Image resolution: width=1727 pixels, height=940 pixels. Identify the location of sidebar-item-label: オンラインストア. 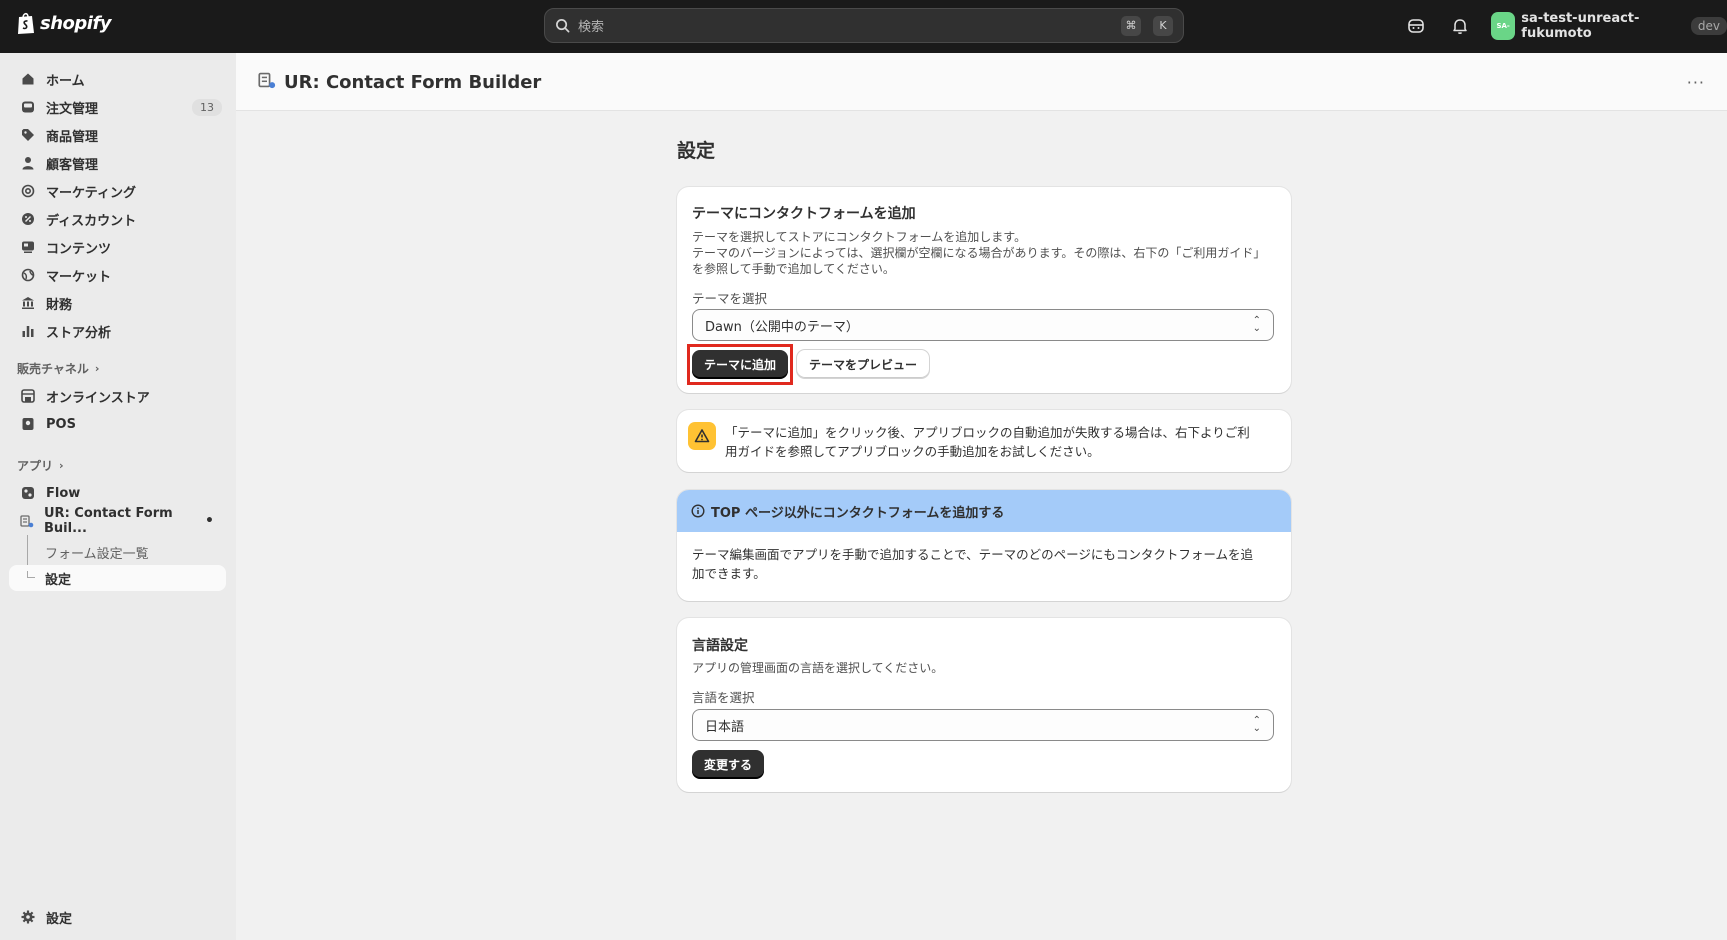
(98, 398).